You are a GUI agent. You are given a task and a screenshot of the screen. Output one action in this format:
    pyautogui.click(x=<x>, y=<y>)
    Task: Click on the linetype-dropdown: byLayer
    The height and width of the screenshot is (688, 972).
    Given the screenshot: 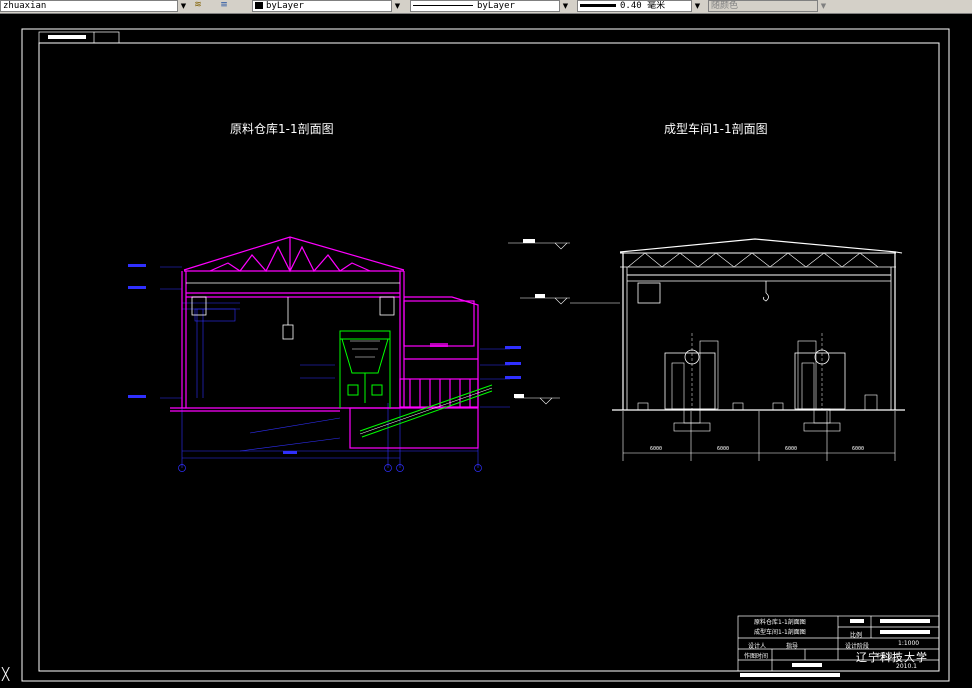 What is the action you would take?
    pyautogui.click(x=490, y=6)
    